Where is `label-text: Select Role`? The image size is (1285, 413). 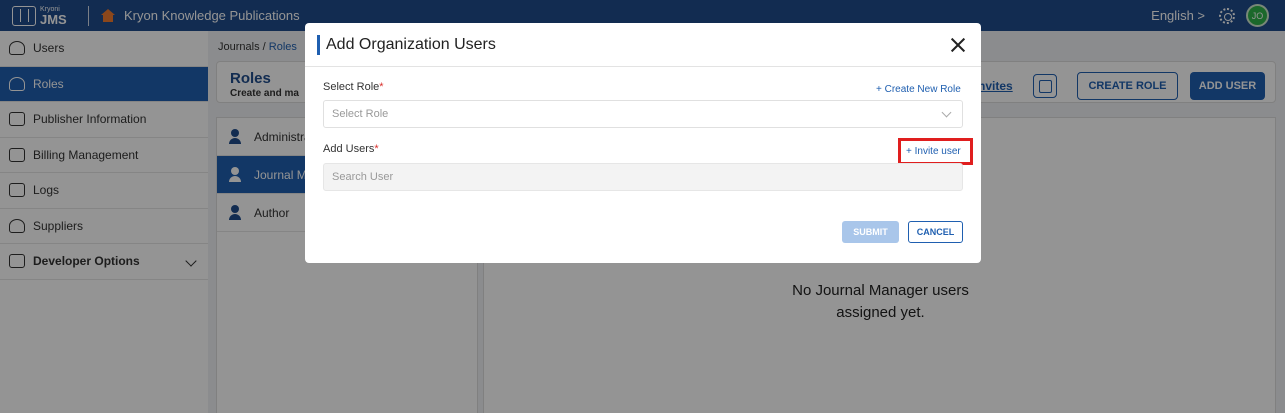
label-text: Select Role is located at coordinates (351, 87).